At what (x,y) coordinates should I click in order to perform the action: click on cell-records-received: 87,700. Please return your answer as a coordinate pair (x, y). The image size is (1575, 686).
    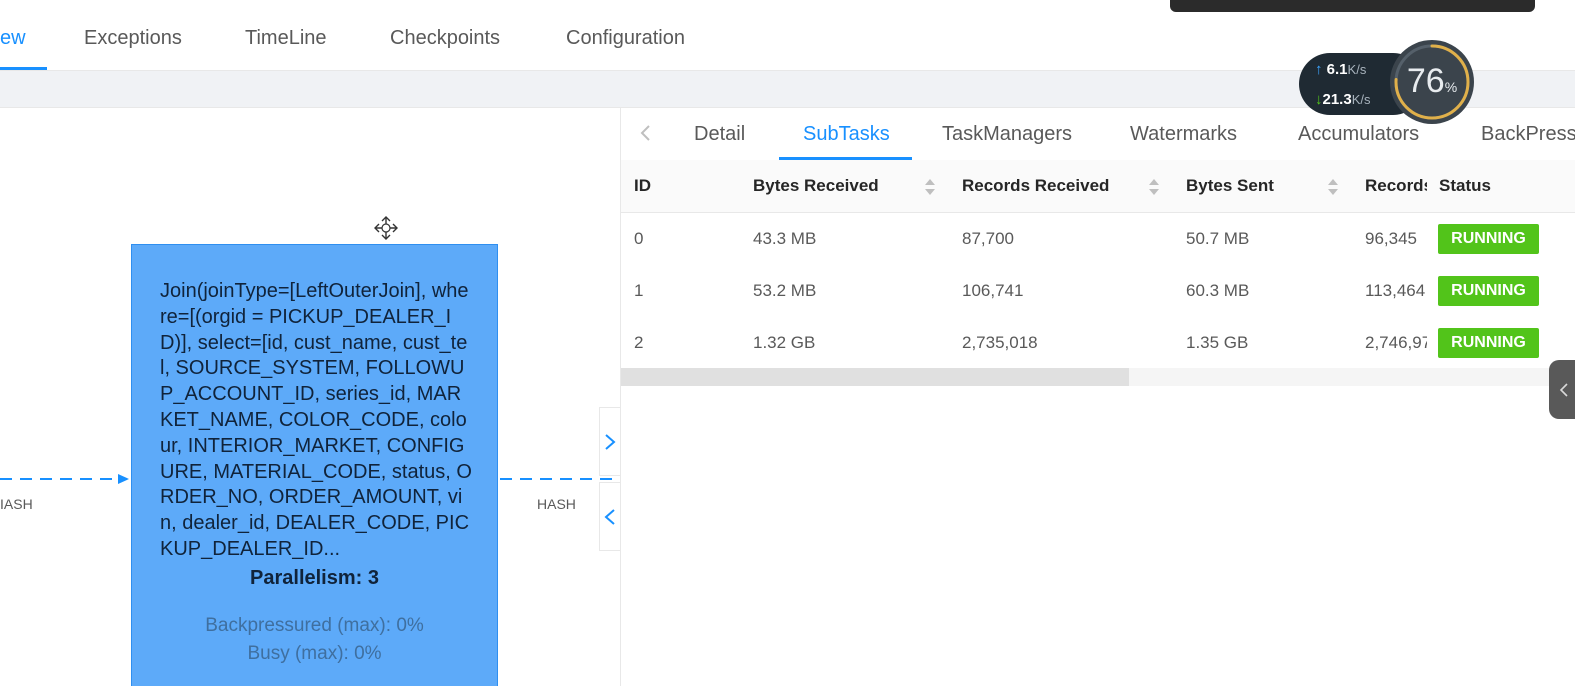
    Looking at the image, I should click on (988, 238).